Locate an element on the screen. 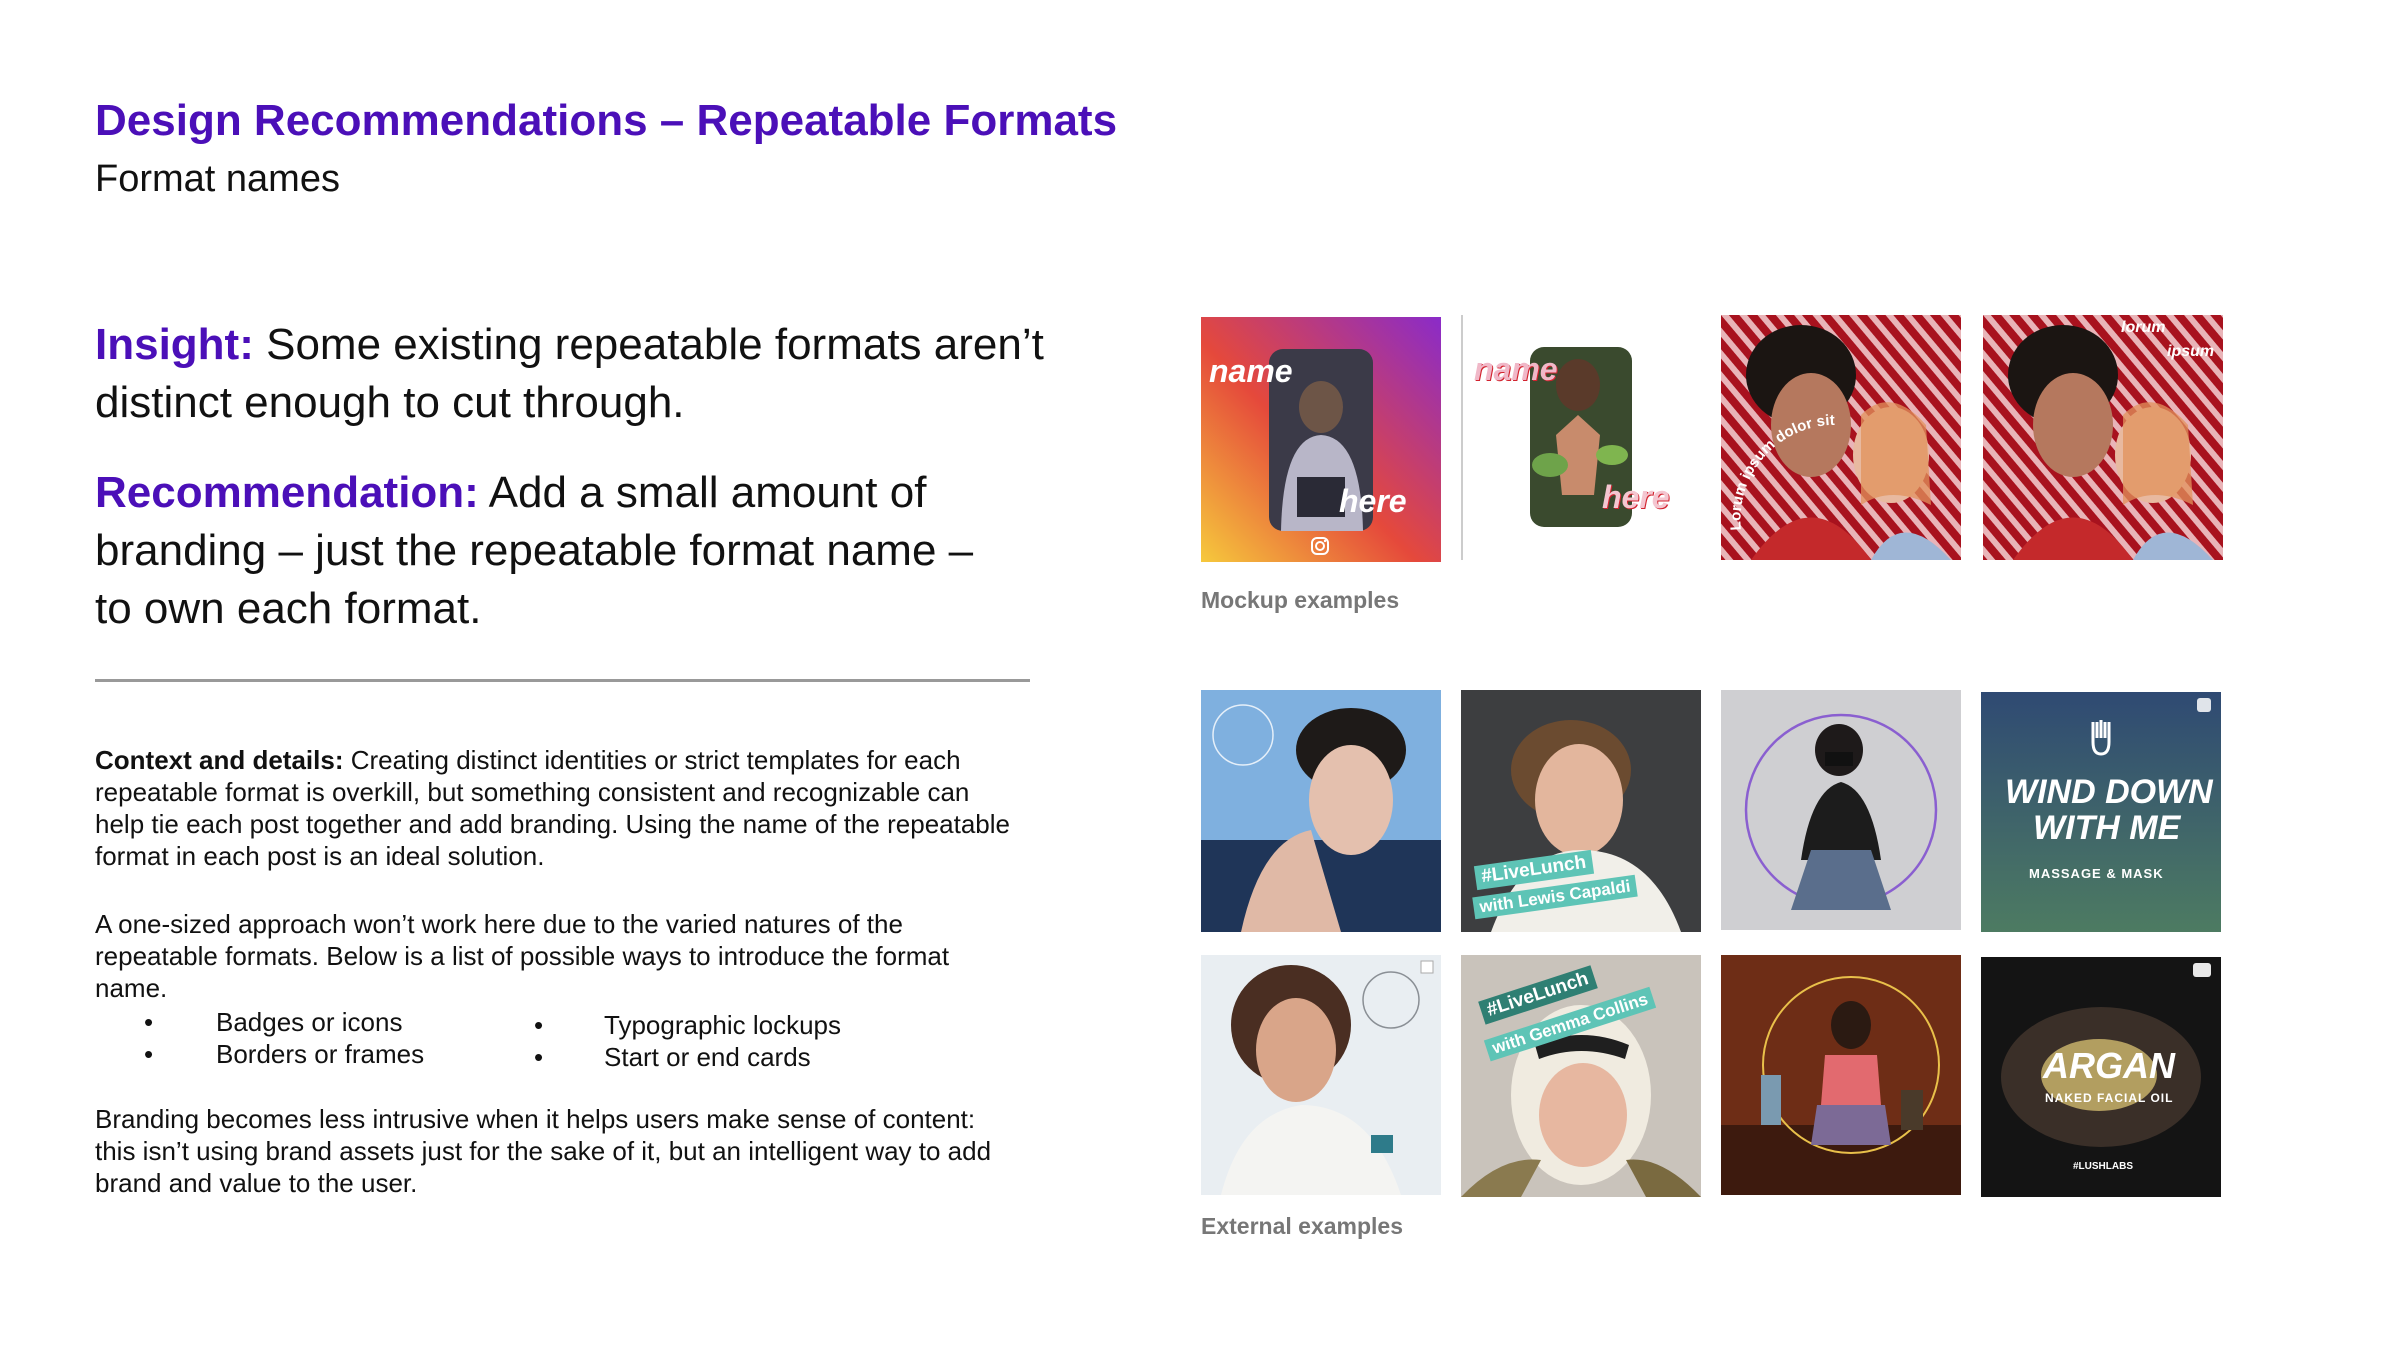 The width and height of the screenshot is (2392, 1346). external-caption: External examples is located at coordinates (1302, 1226).